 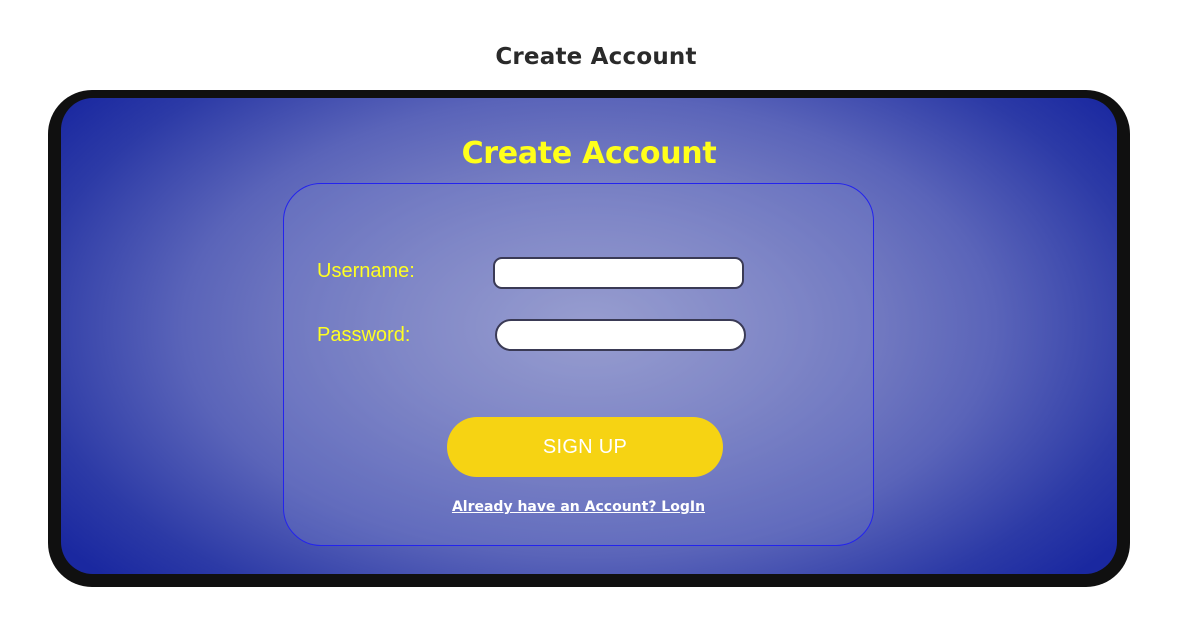 What do you see at coordinates (366, 271) in the screenshot?
I see `username-label: Username:` at bounding box center [366, 271].